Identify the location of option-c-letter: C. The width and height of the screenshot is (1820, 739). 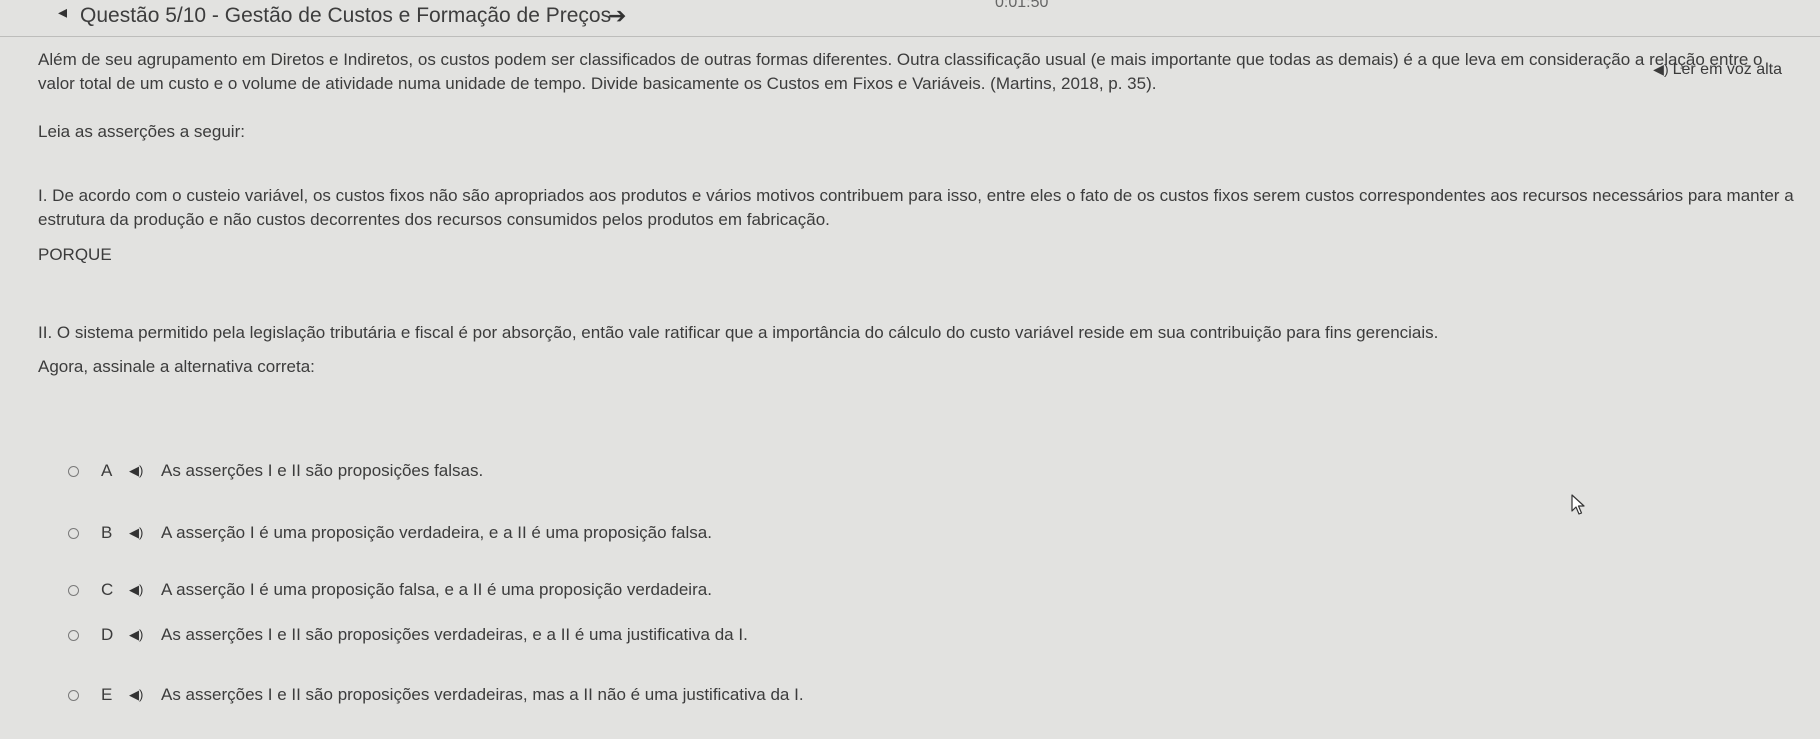
(107, 589).